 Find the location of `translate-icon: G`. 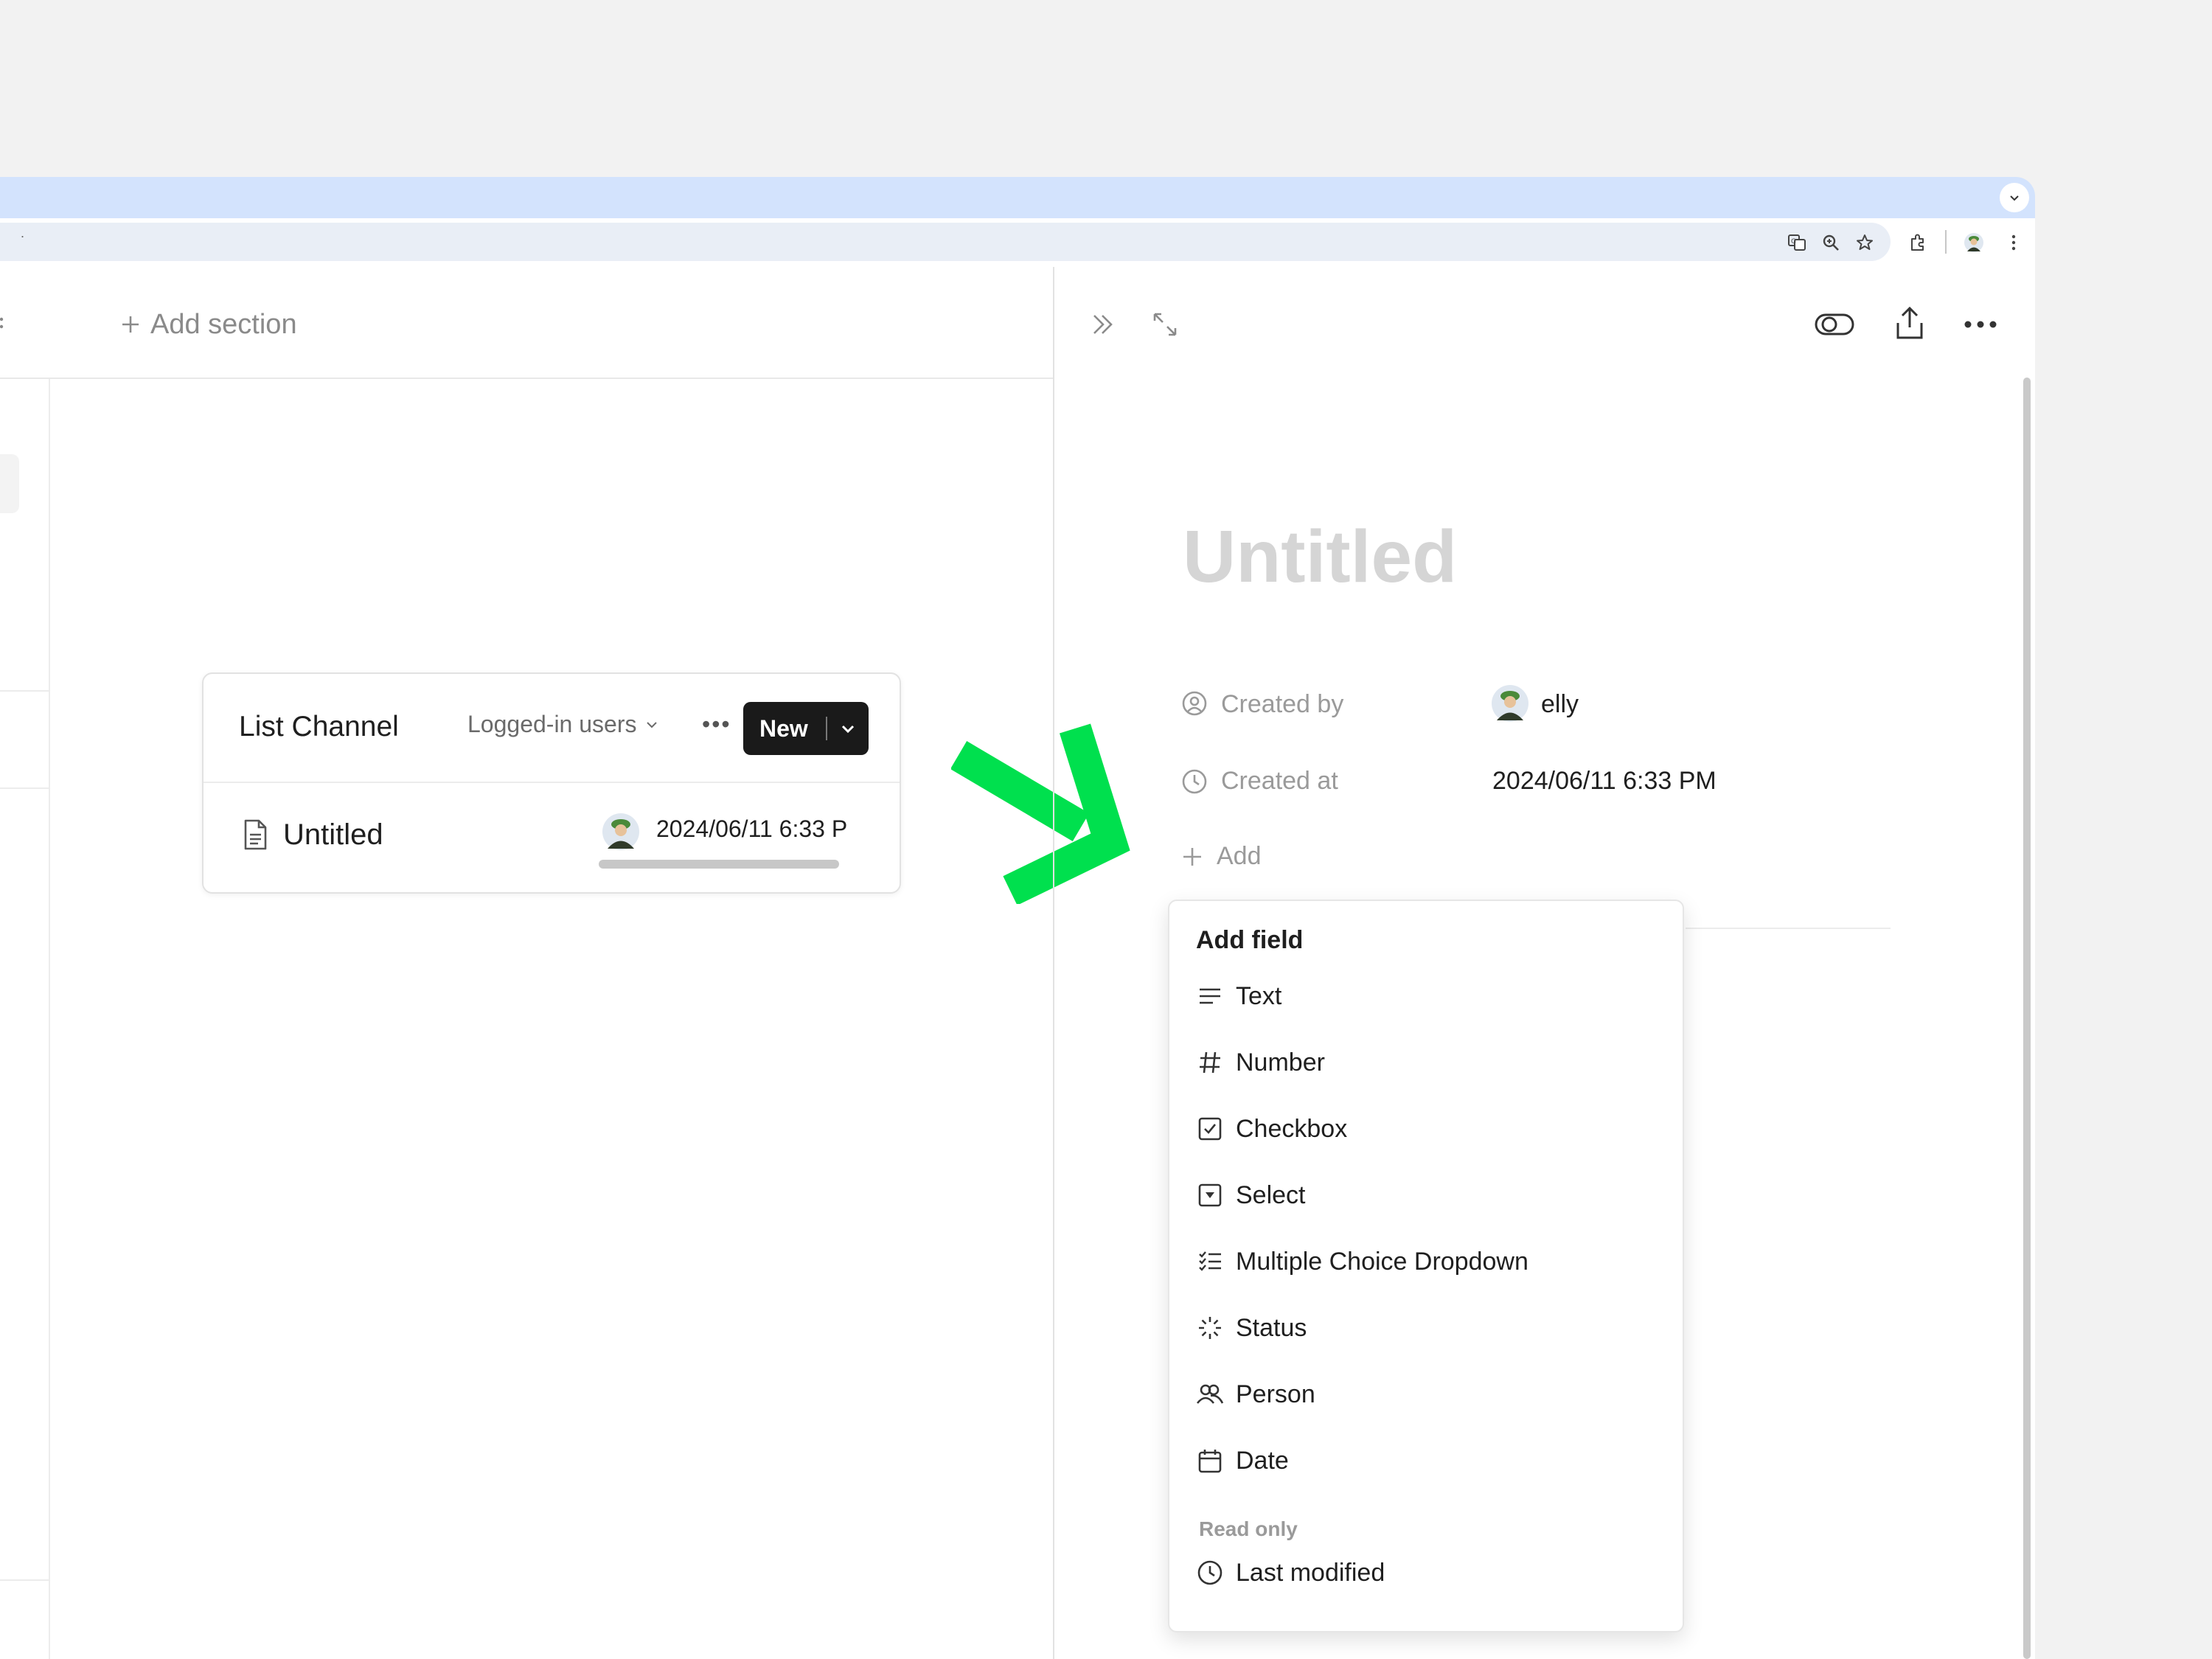

translate-icon: G is located at coordinates (1796, 242).